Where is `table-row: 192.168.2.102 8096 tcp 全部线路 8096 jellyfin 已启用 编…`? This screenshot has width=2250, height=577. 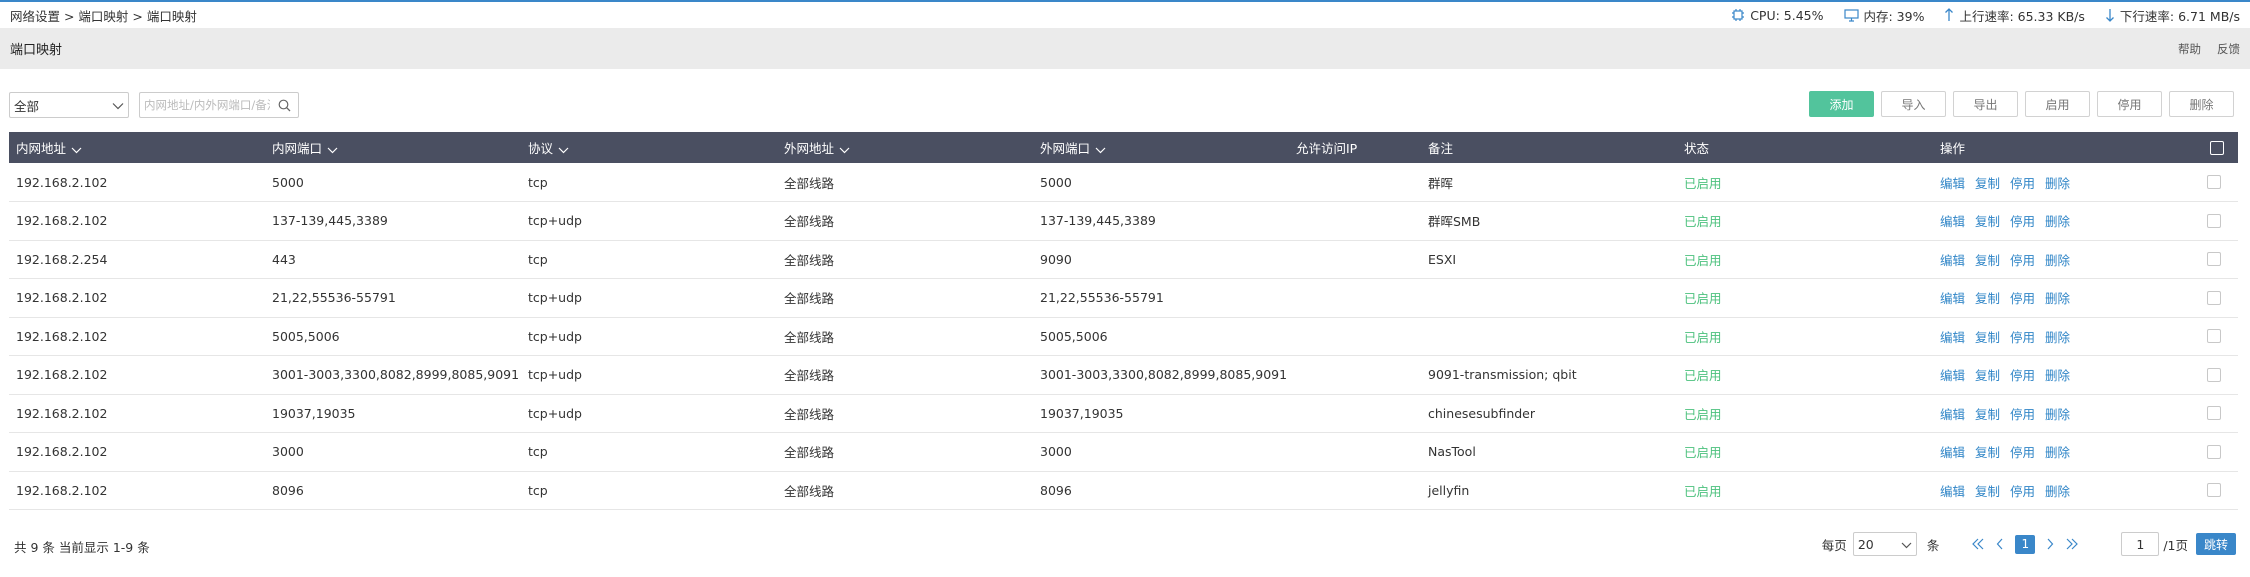 table-row: 192.168.2.102 8096 tcp 全部线路 8096 jellyfin 已启用 编… is located at coordinates (1123, 490).